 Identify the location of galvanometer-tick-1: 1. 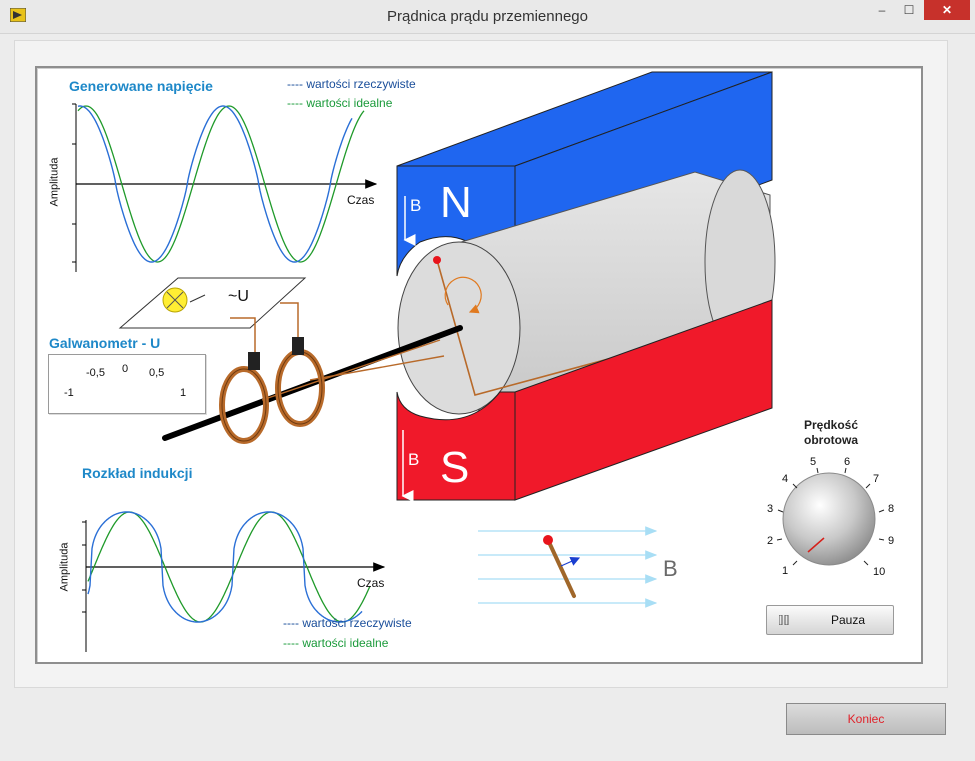
(183, 393).